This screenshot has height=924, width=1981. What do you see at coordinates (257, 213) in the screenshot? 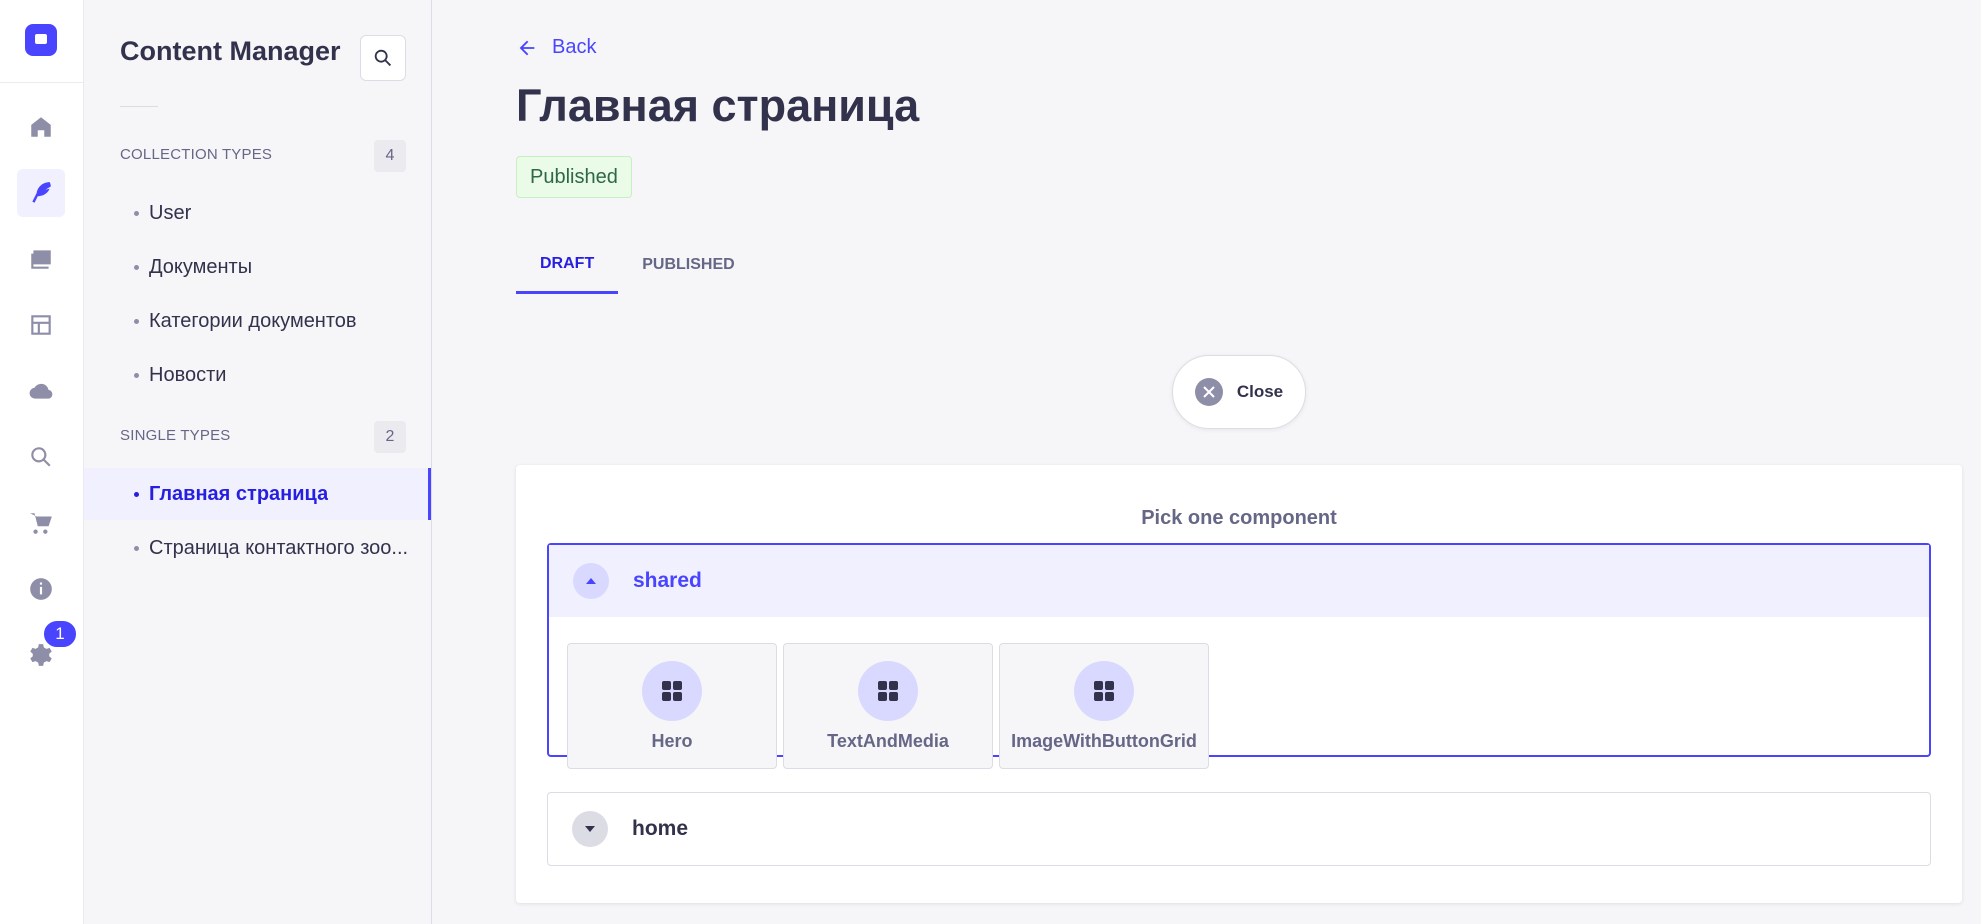
I see `subnav-item-user: User` at bounding box center [257, 213].